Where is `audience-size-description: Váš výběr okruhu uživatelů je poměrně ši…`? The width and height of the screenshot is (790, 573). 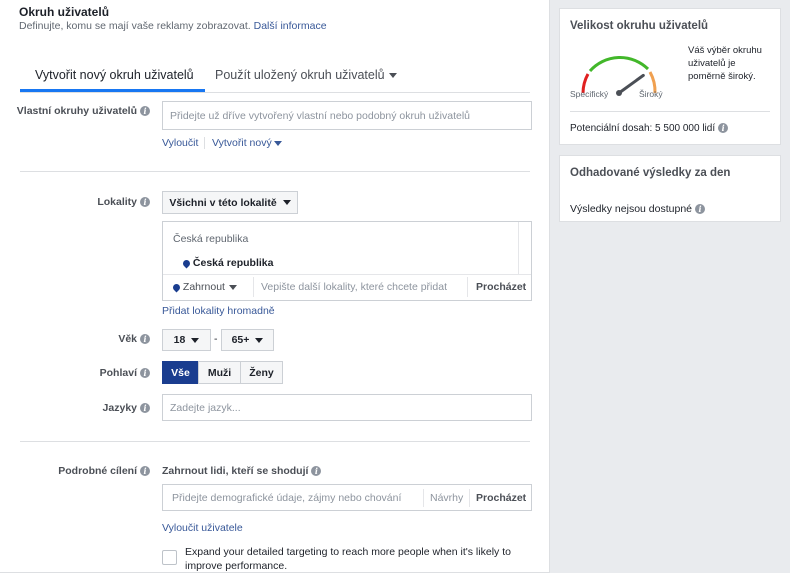 audience-size-description: Váš výběr okruhu uživatelů je poměrně ši… is located at coordinates (725, 63).